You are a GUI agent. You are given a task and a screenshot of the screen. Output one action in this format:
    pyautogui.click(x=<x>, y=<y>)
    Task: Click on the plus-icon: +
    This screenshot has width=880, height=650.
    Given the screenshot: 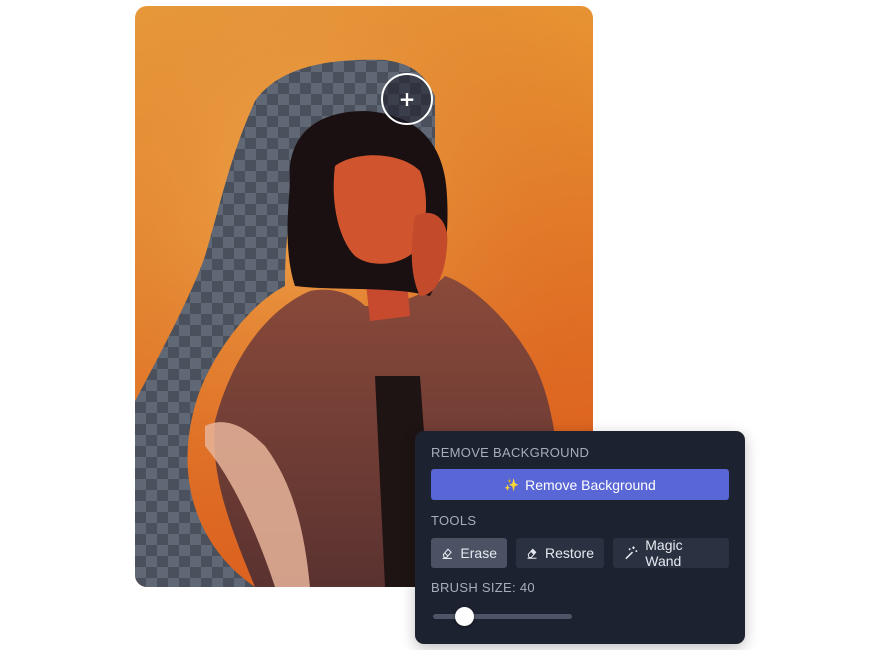 What is the action you would take?
    pyautogui.click(x=407, y=99)
    